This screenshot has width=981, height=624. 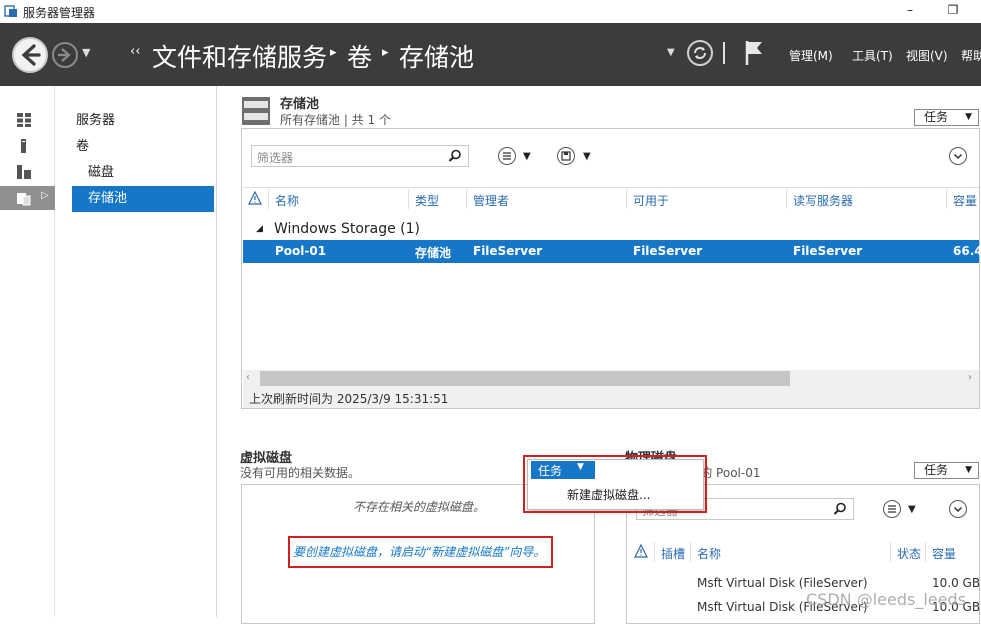 What do you see at coordinates (490, 11) in the screenshot?
I see `title-bar: 服务器管理器 – ❐` at bounding box center [490, 11].